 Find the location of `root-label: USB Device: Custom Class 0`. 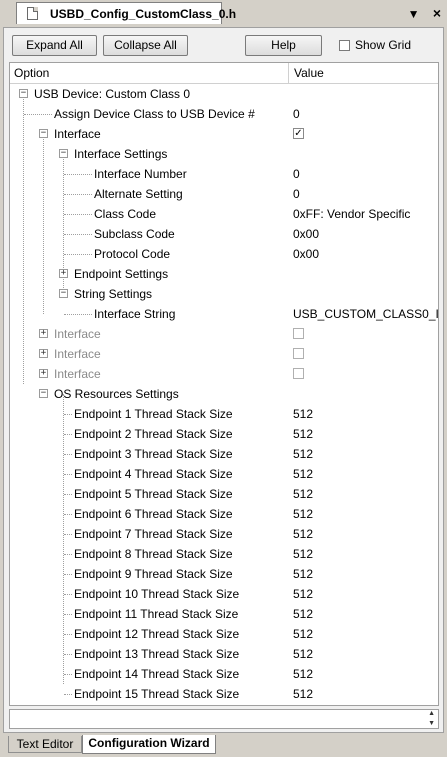

root-label: USB Device: Custom Class 0 is located at coordinates (112, 94).